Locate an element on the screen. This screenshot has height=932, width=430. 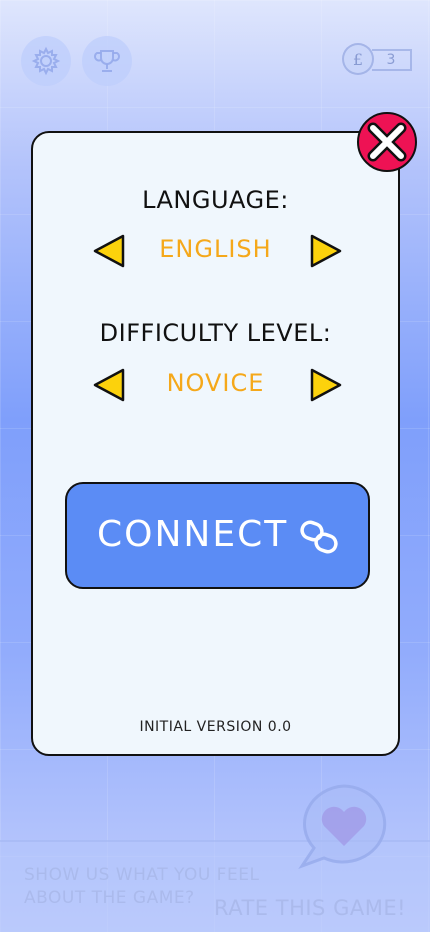
gear-icon is located at coordinates (46, 61).